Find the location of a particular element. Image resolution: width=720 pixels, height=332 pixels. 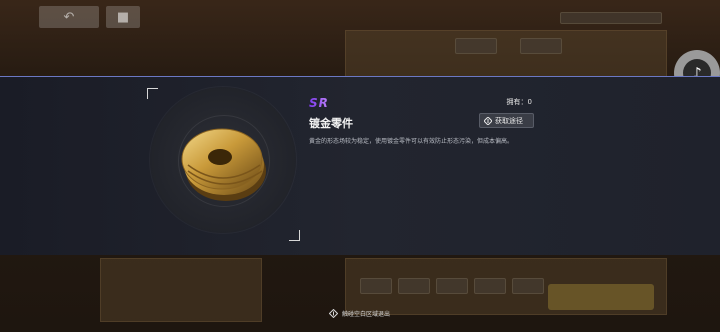

frame-corner-top-left is located at coordinates (152, 93).